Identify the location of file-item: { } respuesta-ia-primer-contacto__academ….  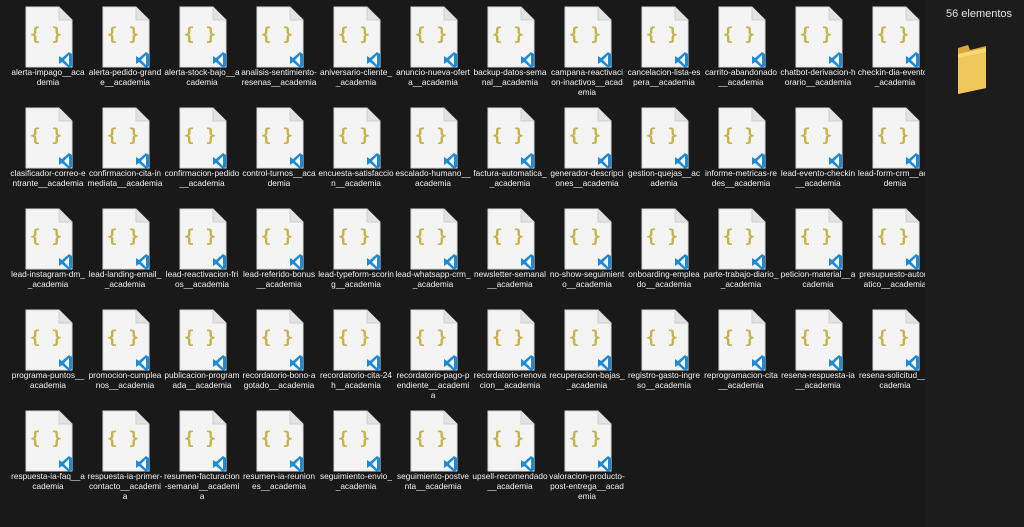
(125, 454).